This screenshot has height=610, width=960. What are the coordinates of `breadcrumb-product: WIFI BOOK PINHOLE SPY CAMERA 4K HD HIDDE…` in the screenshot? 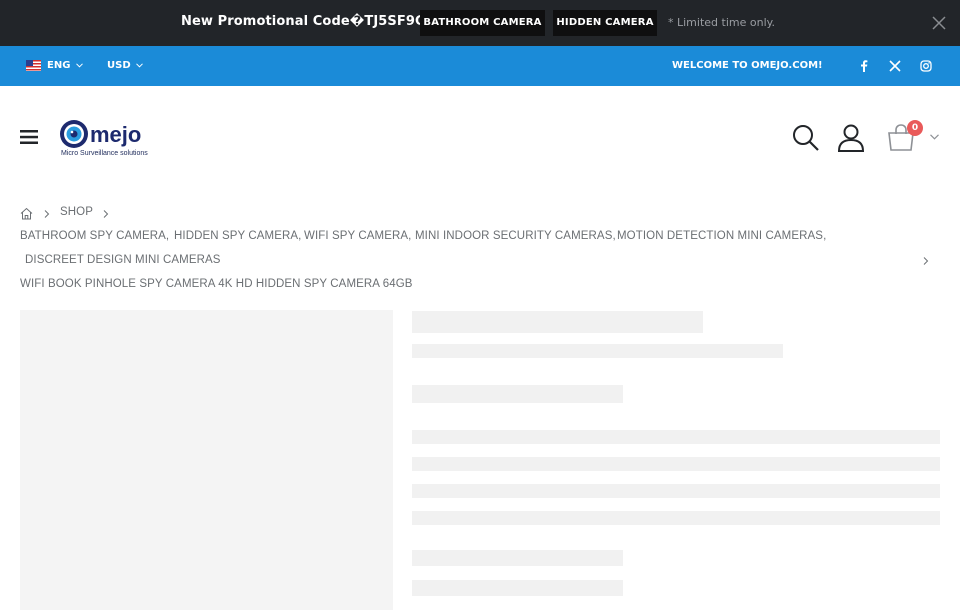 It's located at (216, 284).